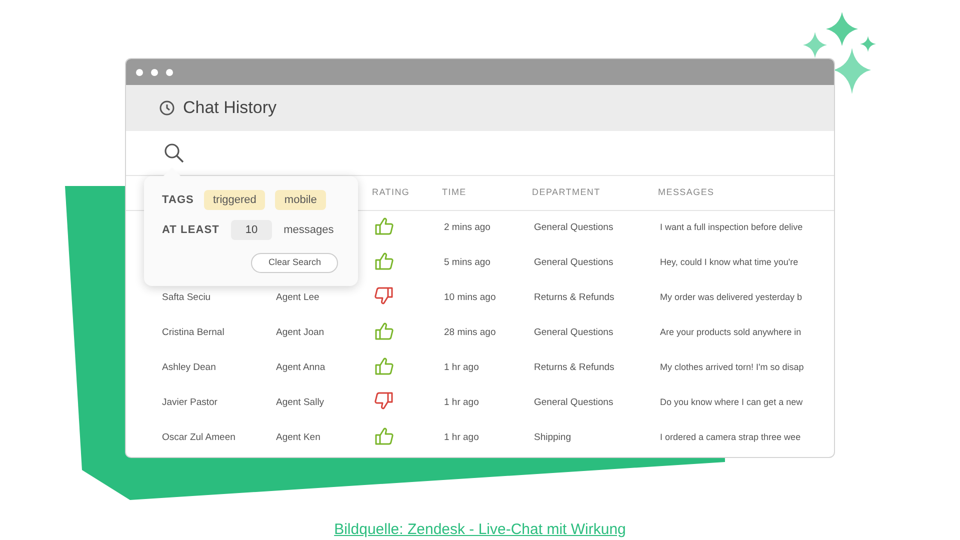 This screenshot has width=960, height=540. What do you see at coordinates (470, 332) in the screenshot?
I see `table-cell: 28 mins ago` at bounding box center [470, 332].